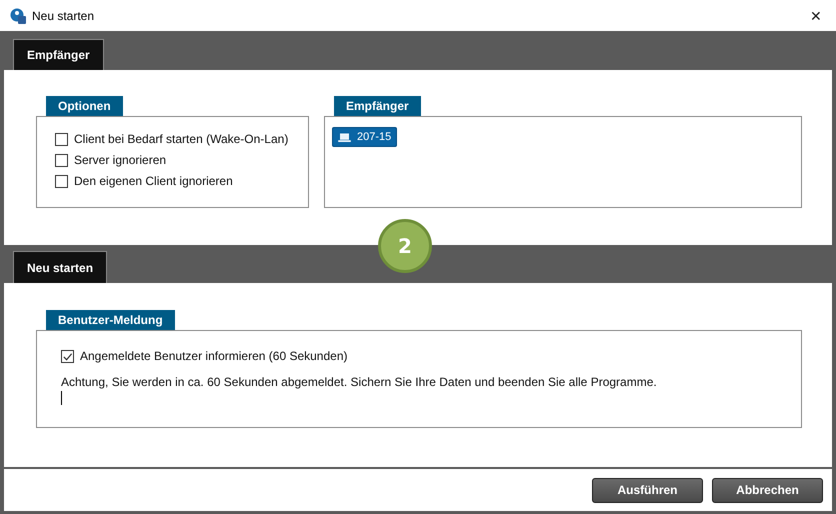 The image size is (836, 514). What do you see at coordinates (344, 137) in the screenshot?
I see `laptop-icon` at bounding box center [344, 137].